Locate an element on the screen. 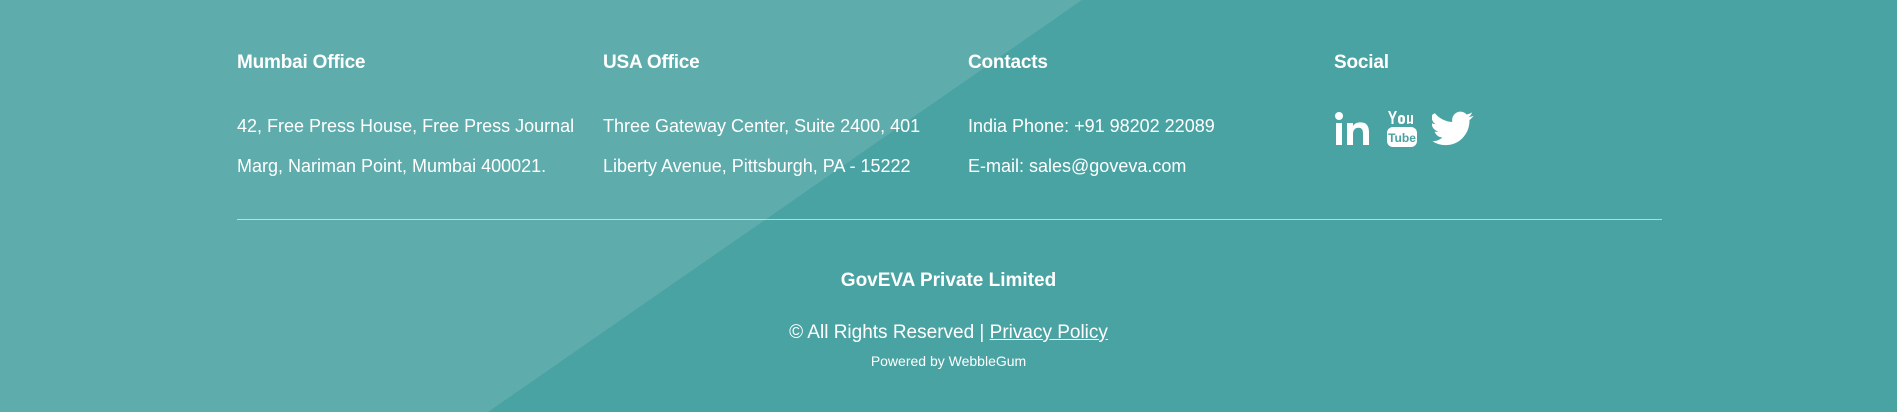 The width and height of the screenshot is (1897, 412). usa-address-line-1: Three Gateway Center, Suite 2400, 401 is located at coordinates (762, 126).